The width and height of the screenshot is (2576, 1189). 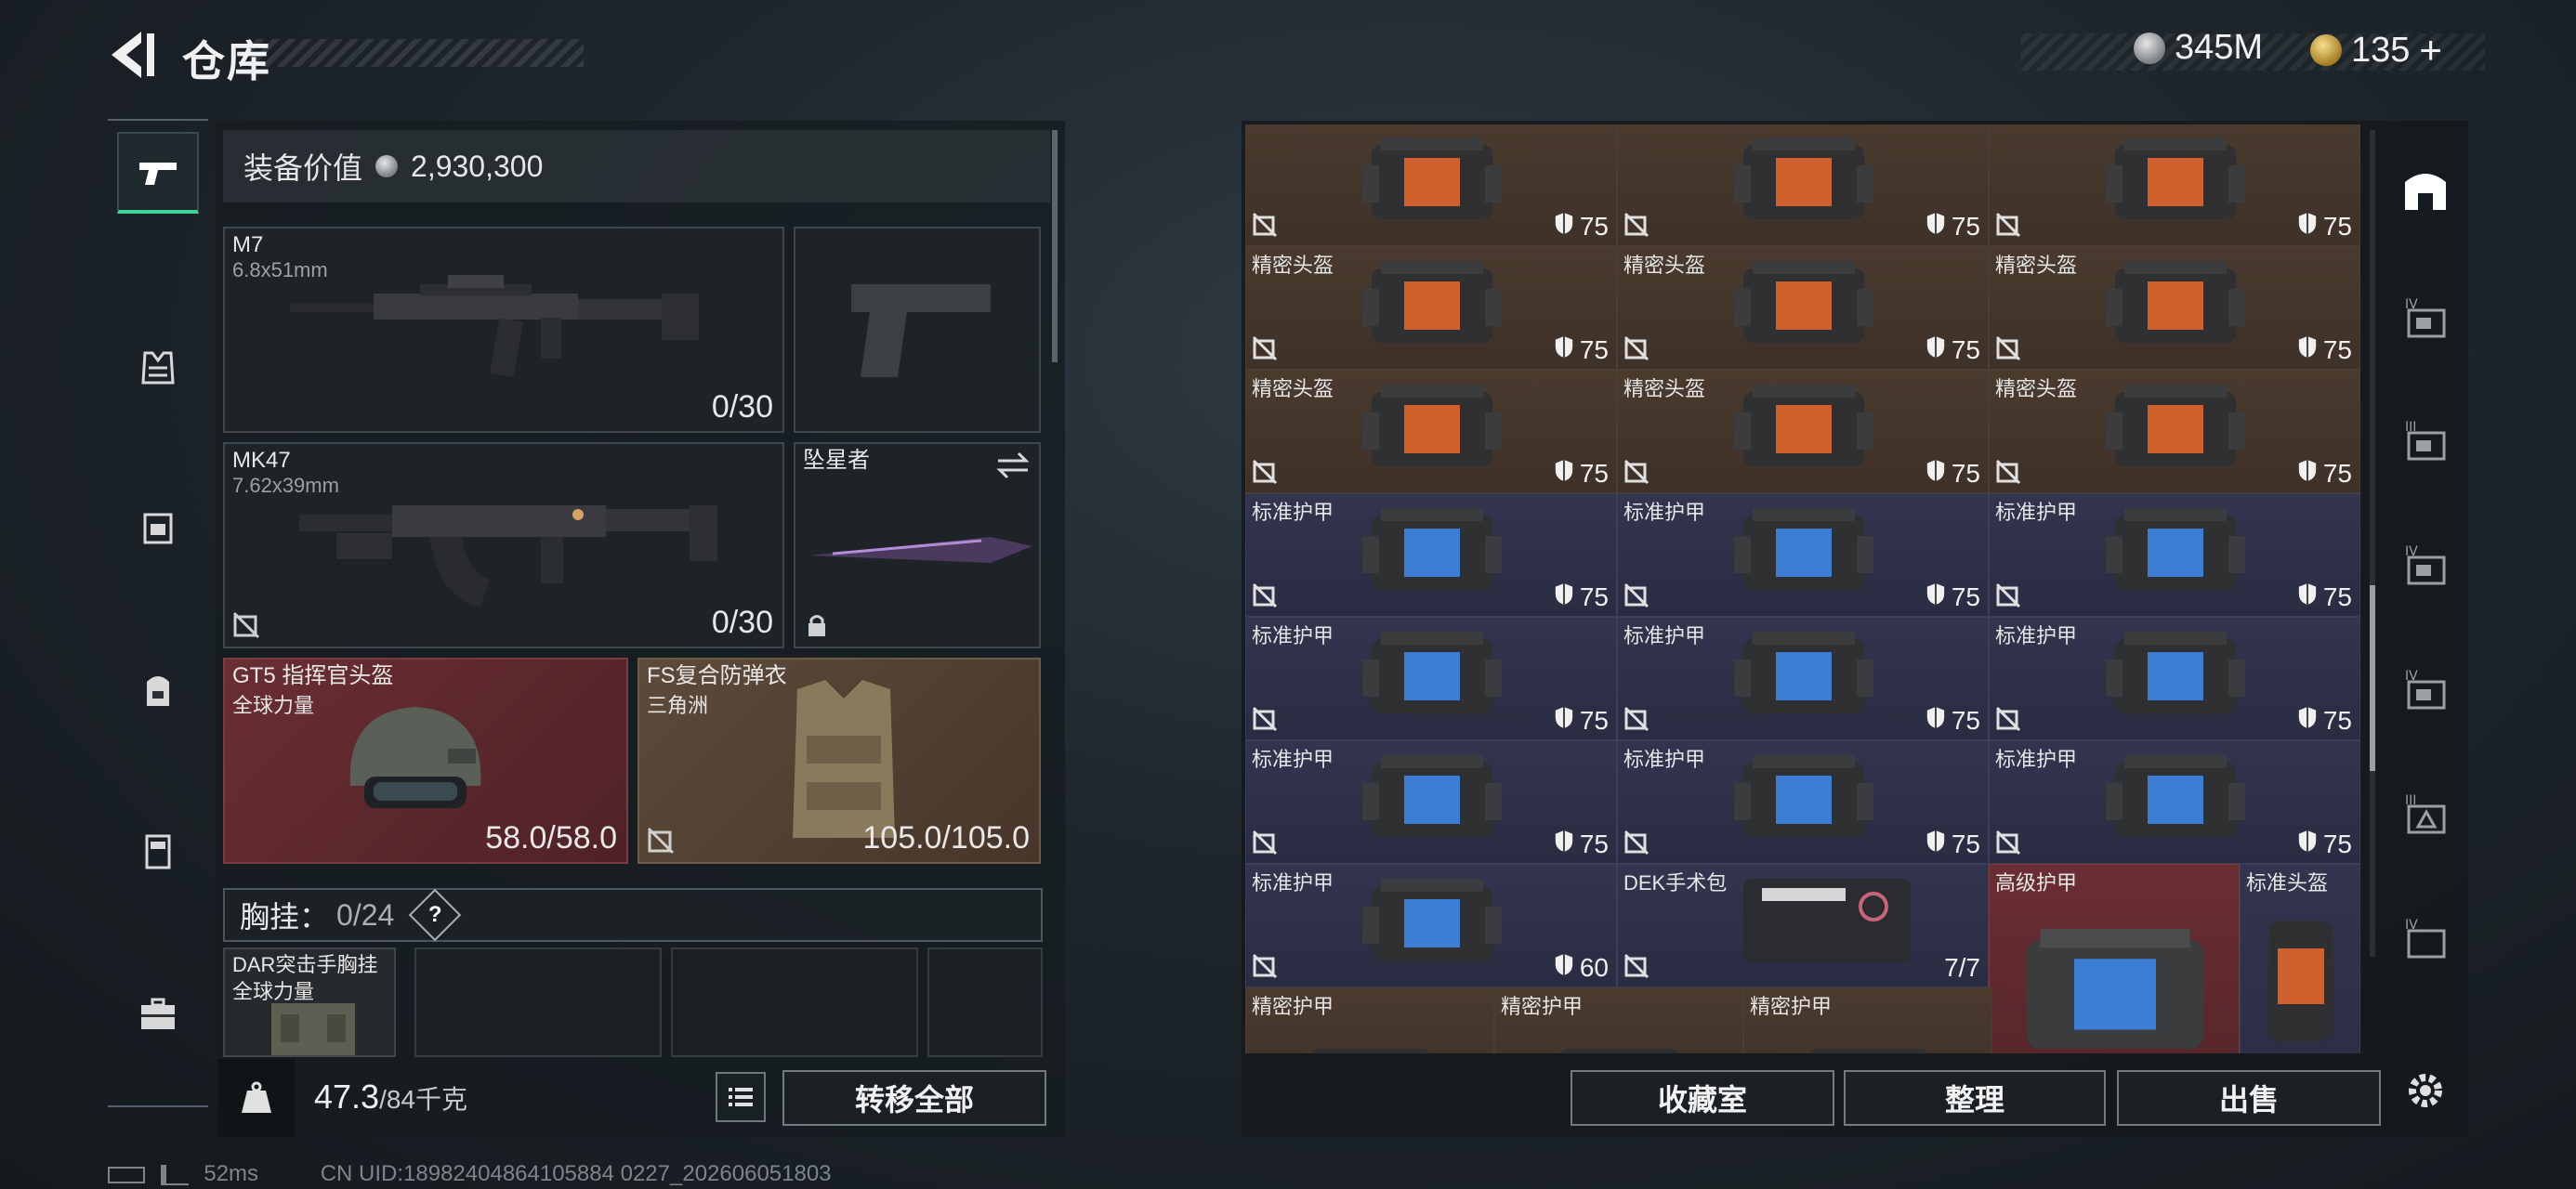 What do you see at coordinates (158, 851) in the screenshot?
I see `tab-pouch` at bounding box center [158, 851].